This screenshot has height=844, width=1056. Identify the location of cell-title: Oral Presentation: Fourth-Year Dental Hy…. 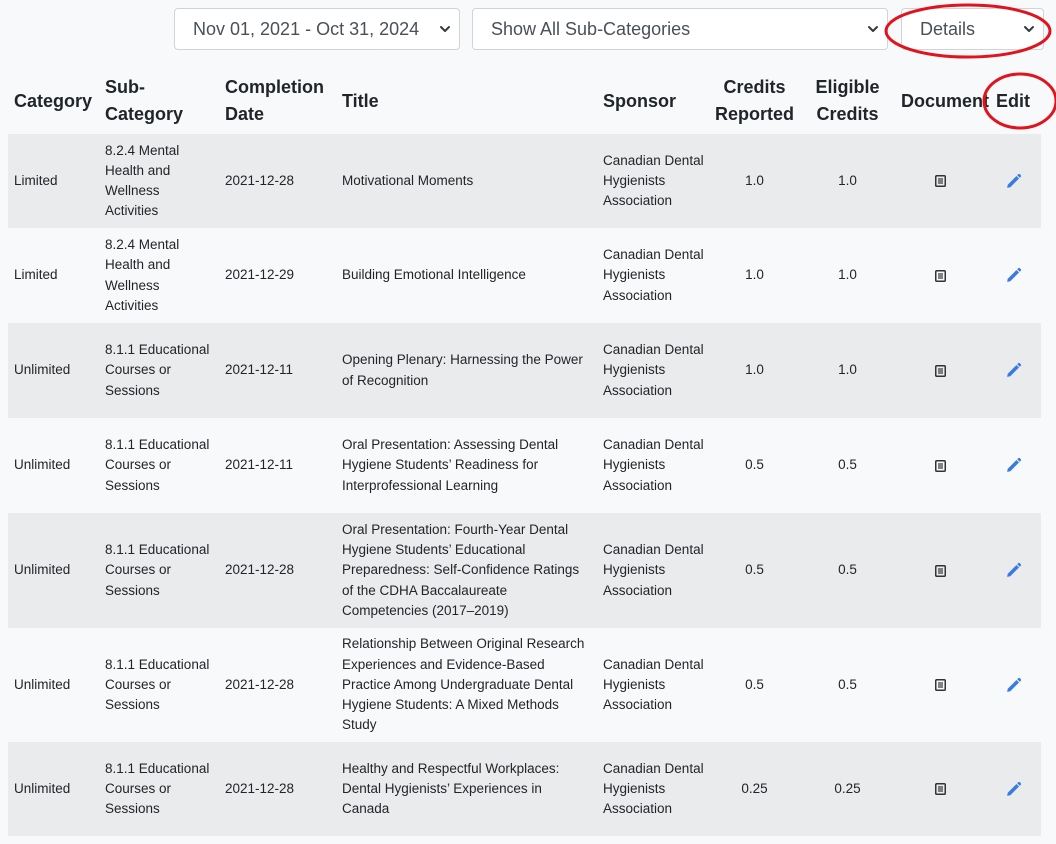
(461, 569).